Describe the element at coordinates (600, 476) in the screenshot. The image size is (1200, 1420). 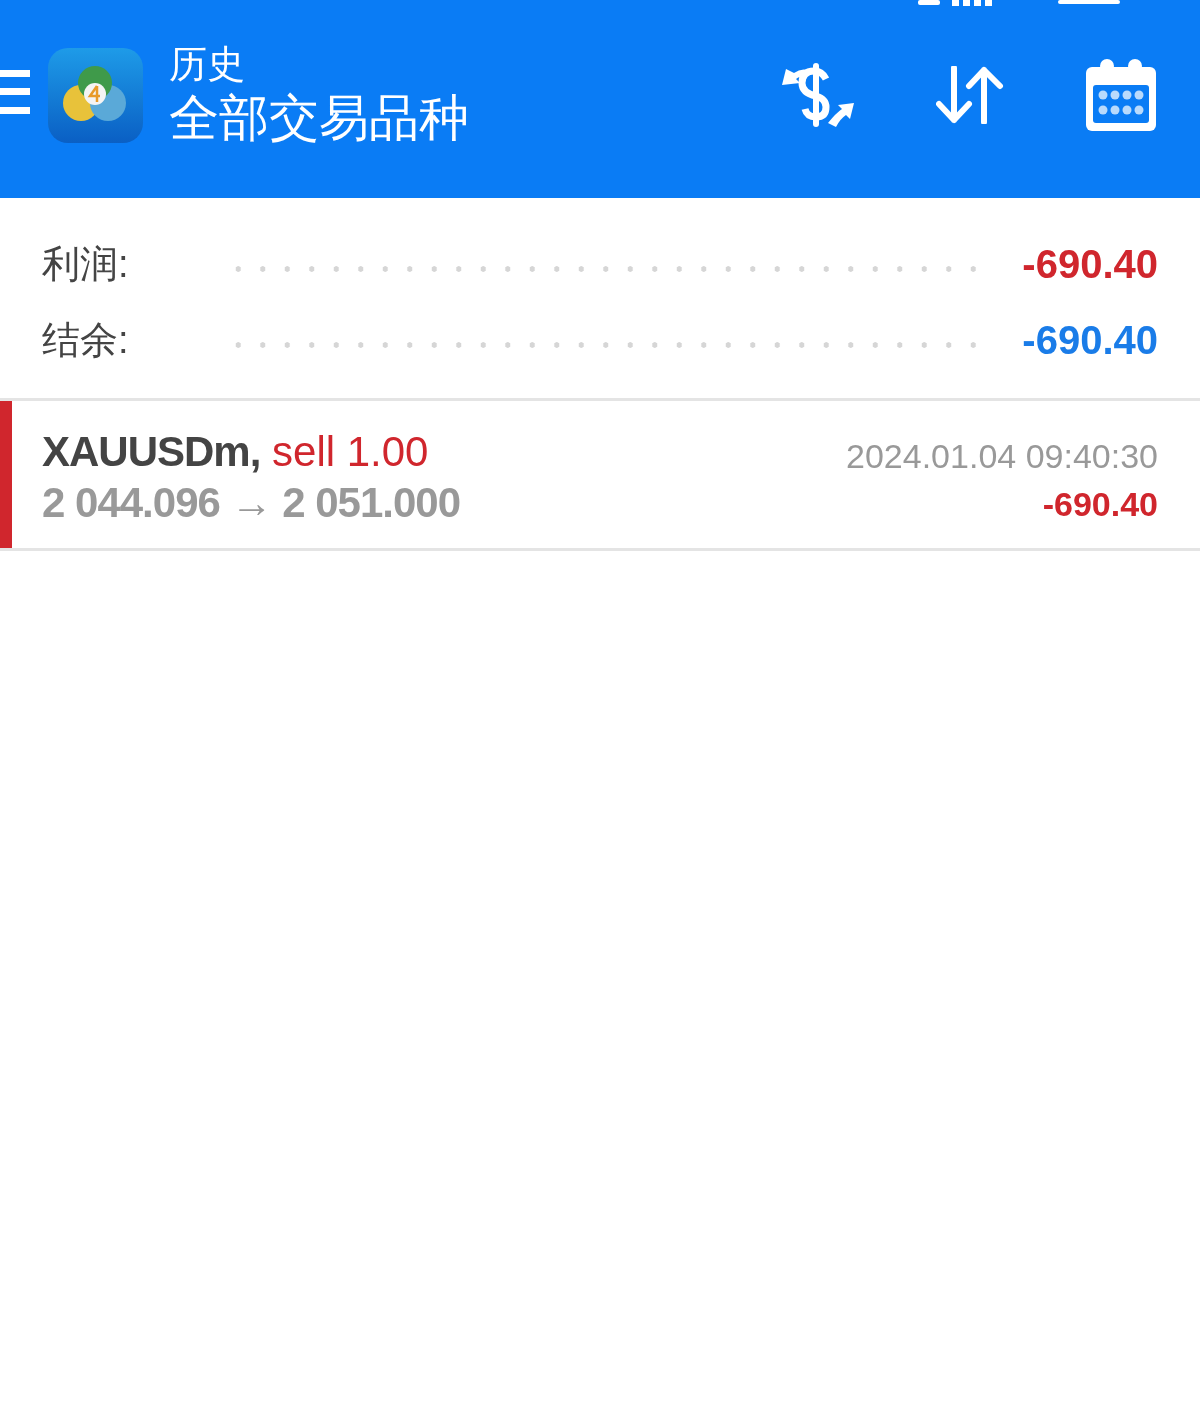
I see `trade-row: XAUUSDm, sell 1.00 2 044.096 → 2 051.000 2024.01.04 09:40:30 -690.40` at that location.